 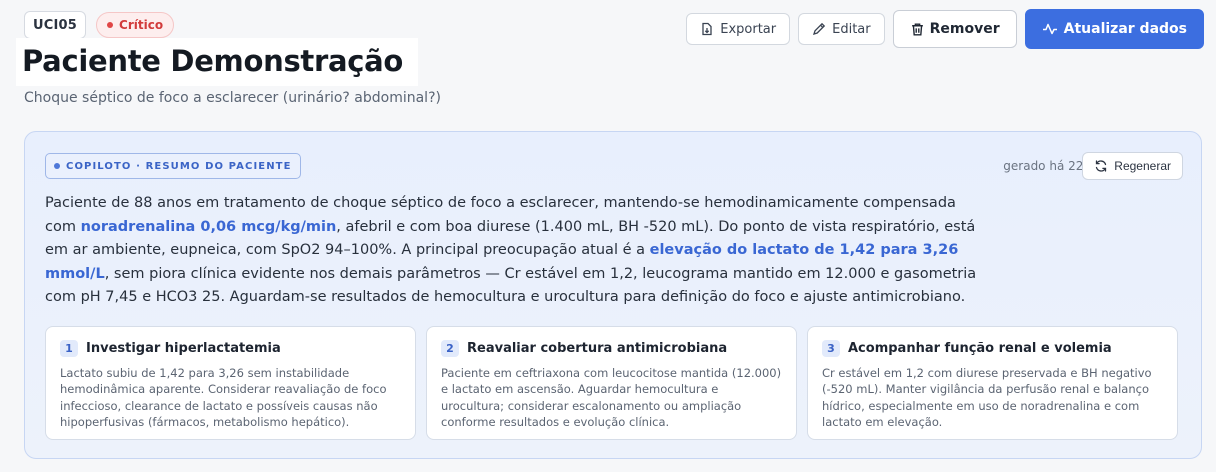 What do you see at coordinates (1142, 166) in the screenshot?
I see `regenerate-label: Regenerar` at bounding box center [1142, 166].